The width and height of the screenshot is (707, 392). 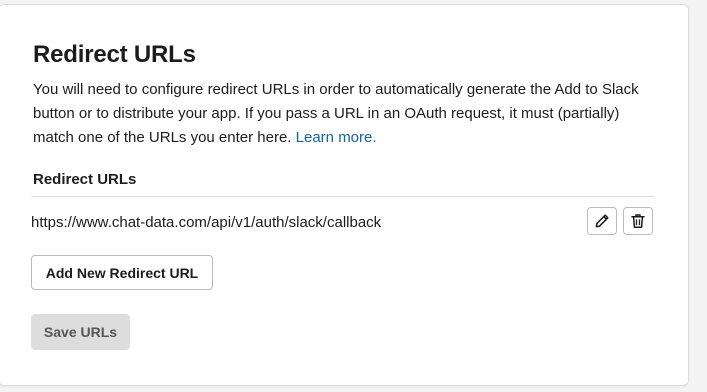 I want to click on pencil-icon, so click(x=602, y=221).